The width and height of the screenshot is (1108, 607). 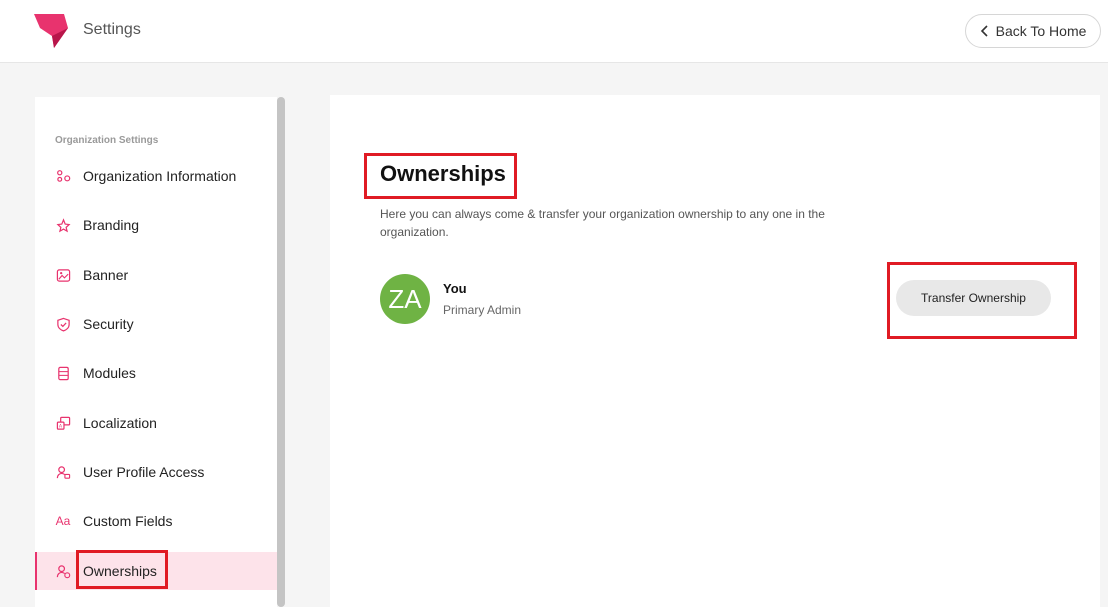 What do you see at coordinates (405, 299) in the screenshot?
I see `avatar: ZA` at bounding box center [405, 299].